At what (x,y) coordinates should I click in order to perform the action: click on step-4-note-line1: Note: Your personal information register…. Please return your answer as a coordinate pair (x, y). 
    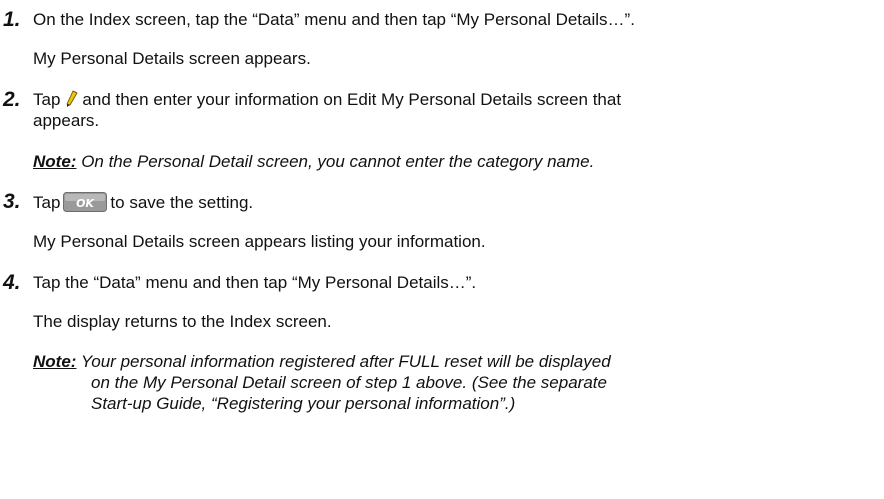
    Looking at the image, I should click on (322, 362).